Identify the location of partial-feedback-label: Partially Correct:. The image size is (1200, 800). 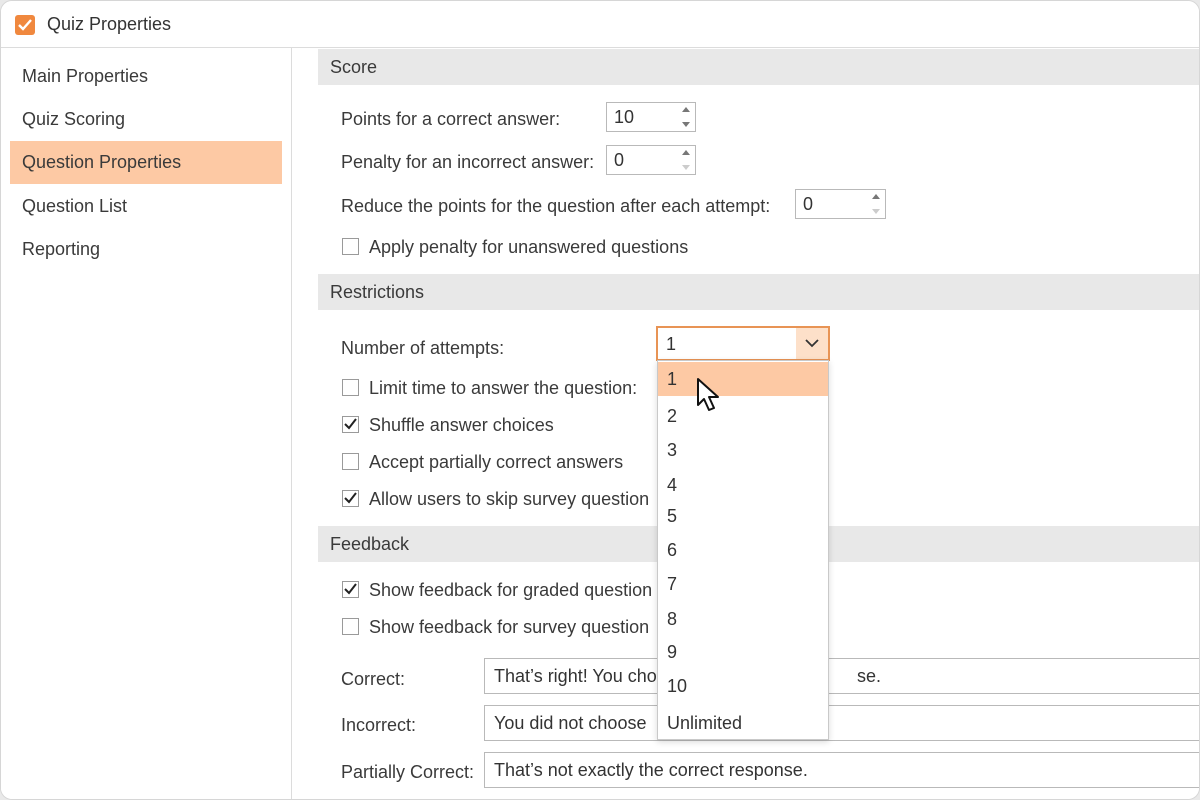
(408, 772).